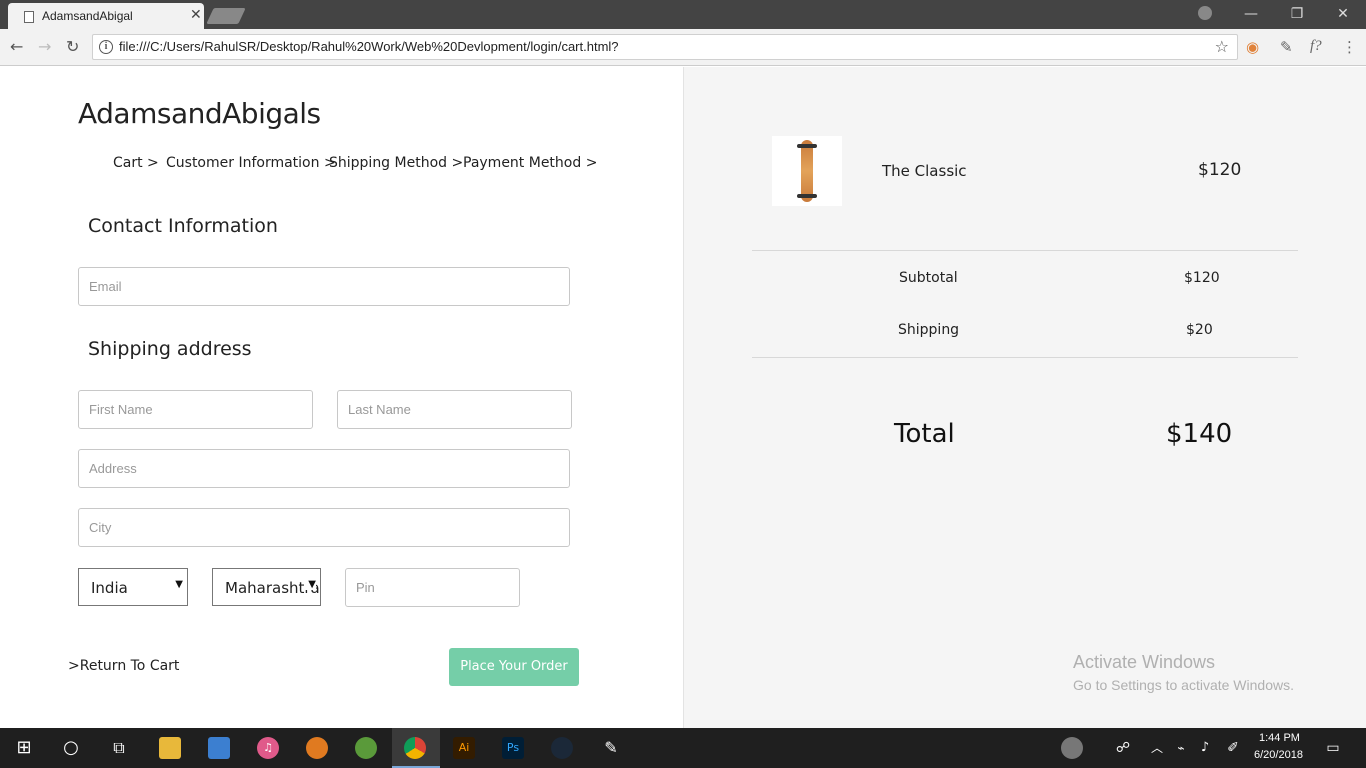  What do you see at coordinates (1343, 15) in the screenshot?
I see `close-window-icon: ✕` at bounding box center [1343, 15].